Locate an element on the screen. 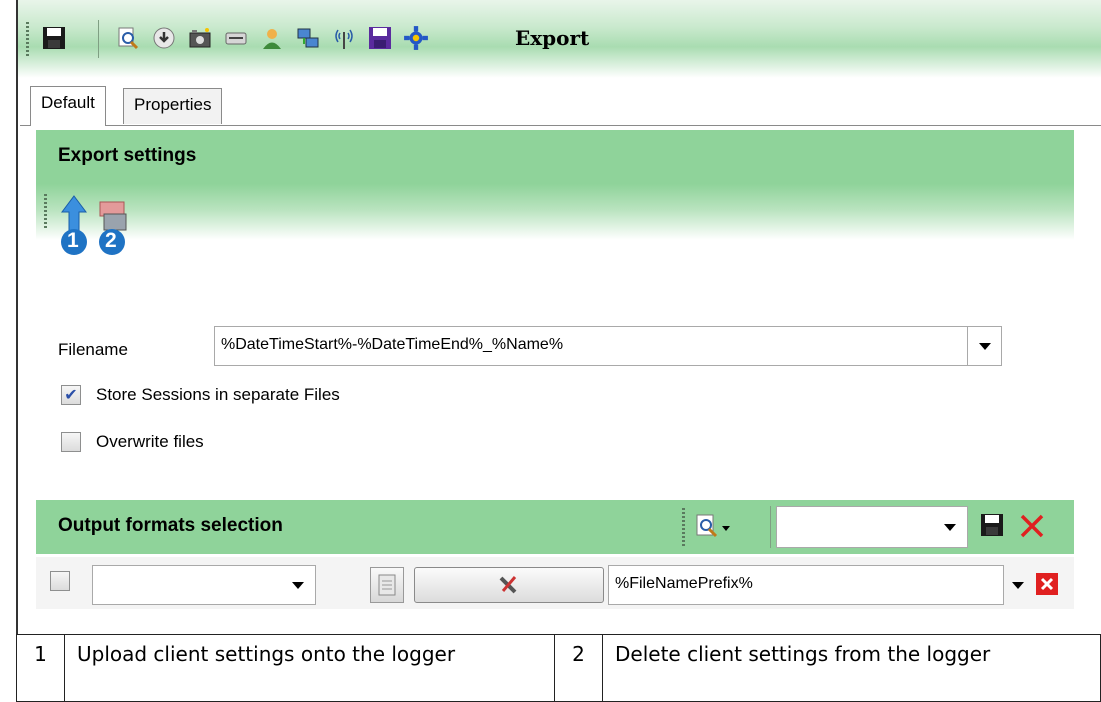 The image size is (1101, 702). upload-settings-icon: 1 is located at coordinates (74, 227).